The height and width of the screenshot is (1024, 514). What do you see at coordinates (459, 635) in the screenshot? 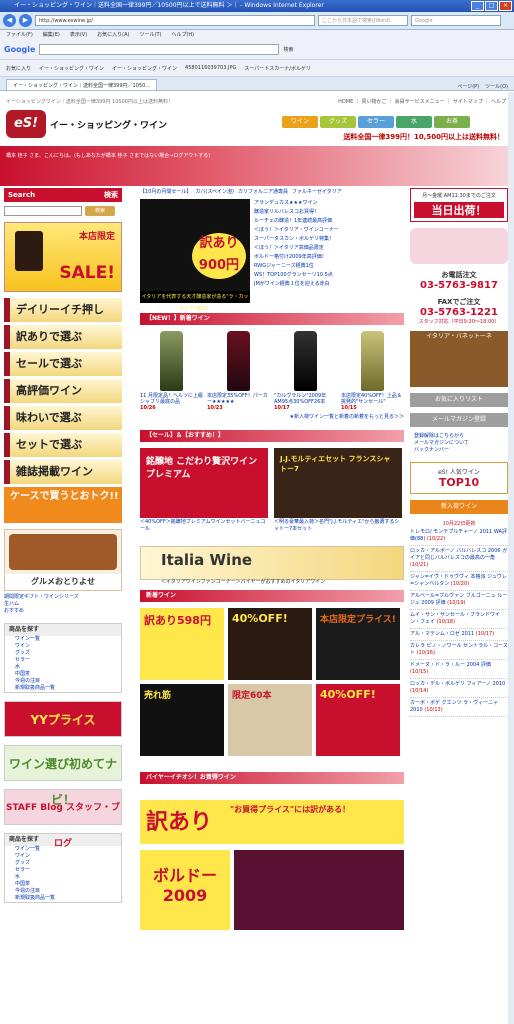
I see `new-arrival-item: アル・マテンム・ロゼ 2011 (10/17)` at bounding box center [459, 635].